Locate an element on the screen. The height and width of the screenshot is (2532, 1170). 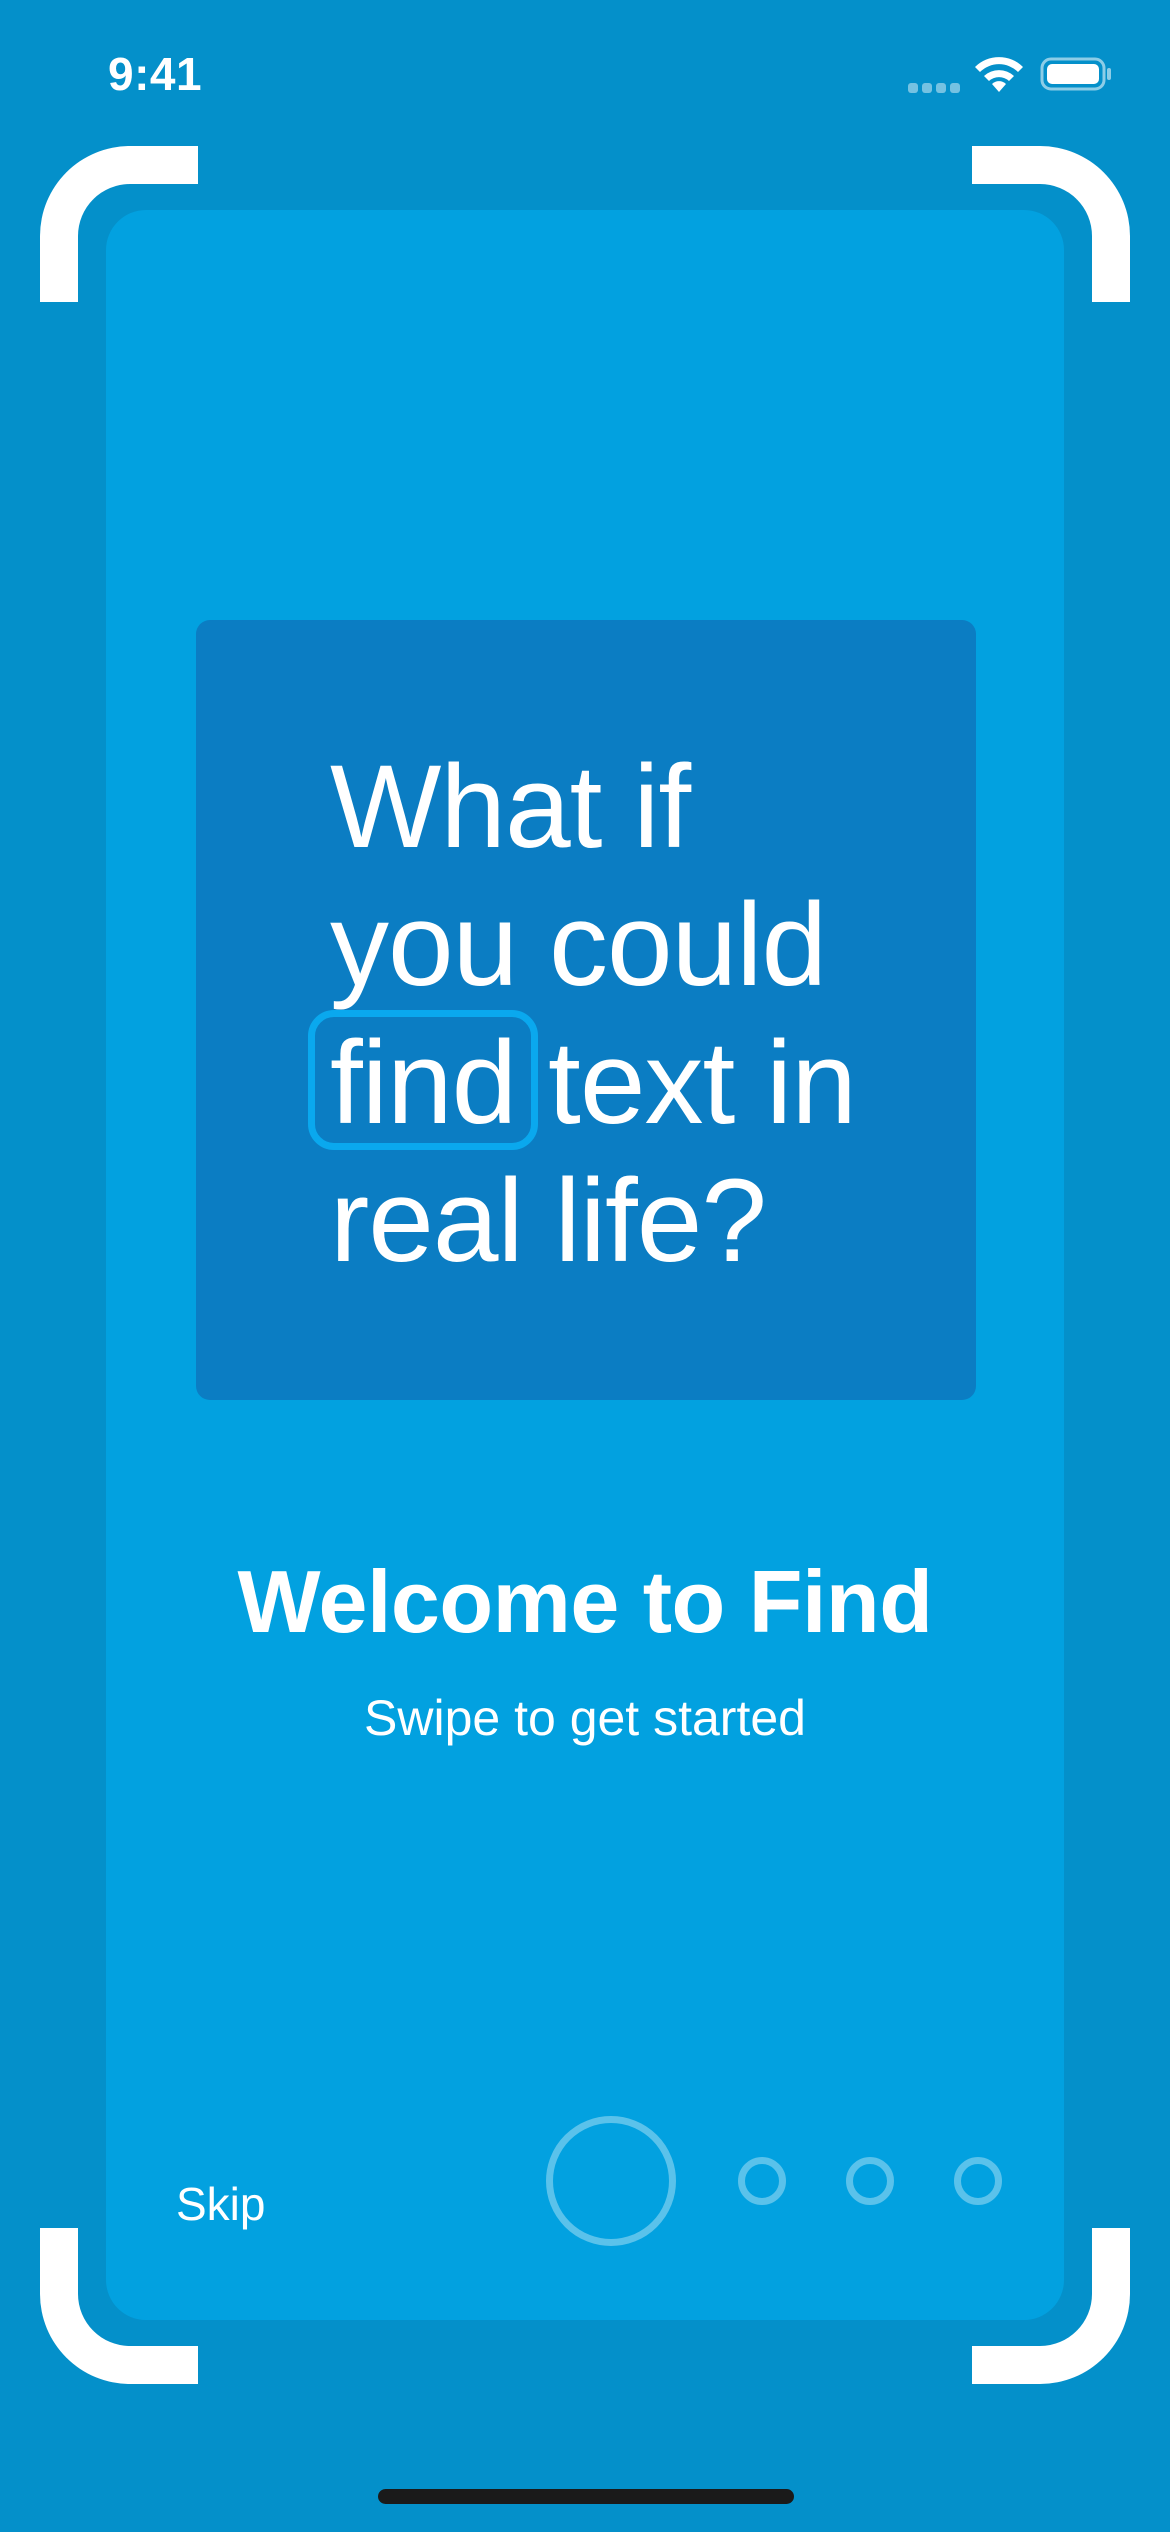
headline-line-2: you could is located at coordinates (578, 945).